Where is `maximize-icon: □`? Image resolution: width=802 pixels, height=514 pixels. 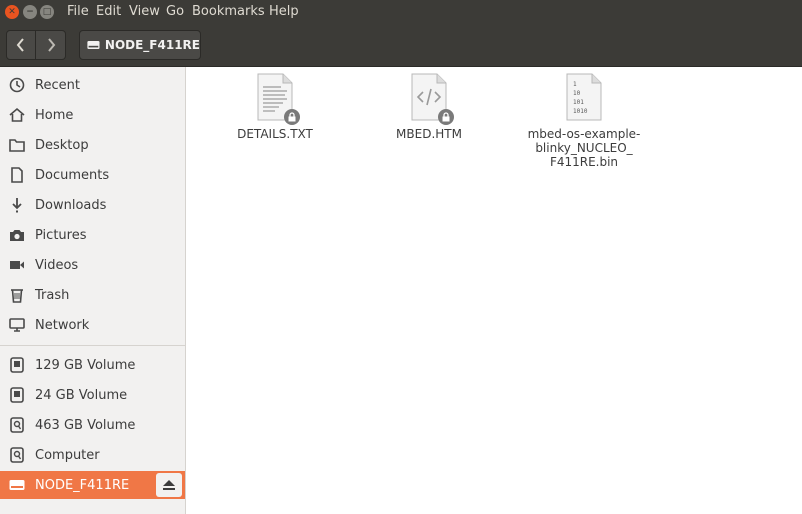 maximize-icon: □ is located at coordinates (47, 12).